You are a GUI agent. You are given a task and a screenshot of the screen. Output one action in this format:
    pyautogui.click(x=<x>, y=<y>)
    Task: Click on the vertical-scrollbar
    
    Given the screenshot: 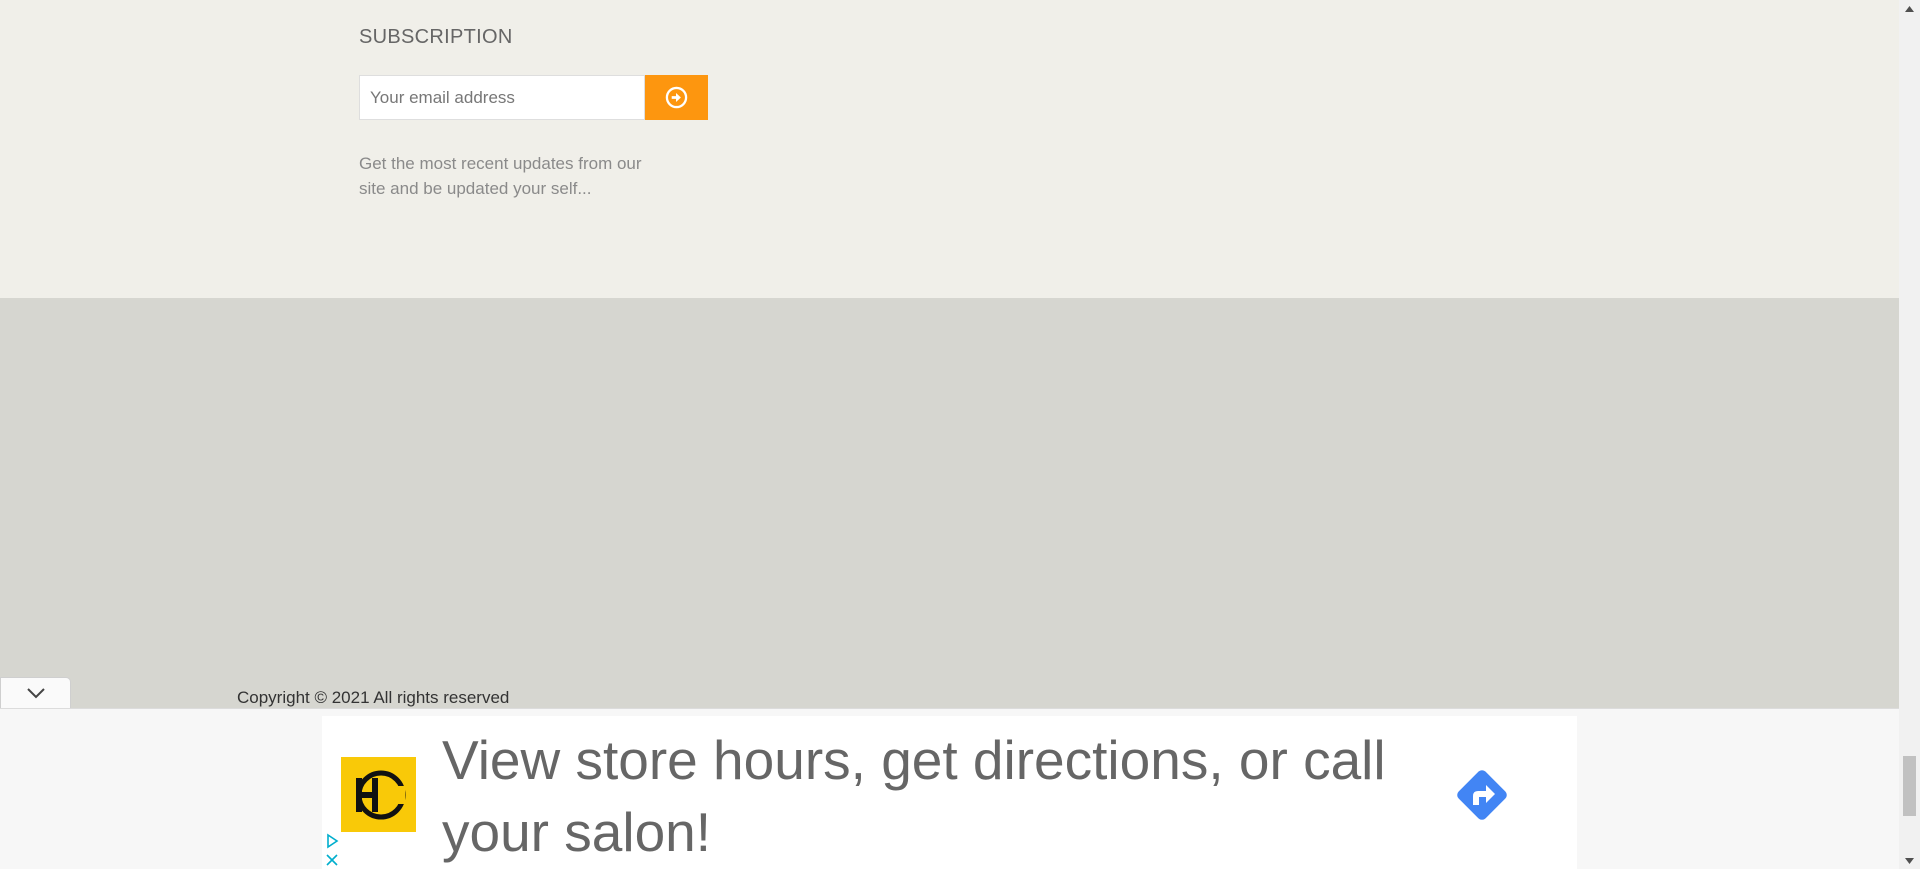 What is the action you would take?
    pyautogui.click(x=1909, y=434)
    